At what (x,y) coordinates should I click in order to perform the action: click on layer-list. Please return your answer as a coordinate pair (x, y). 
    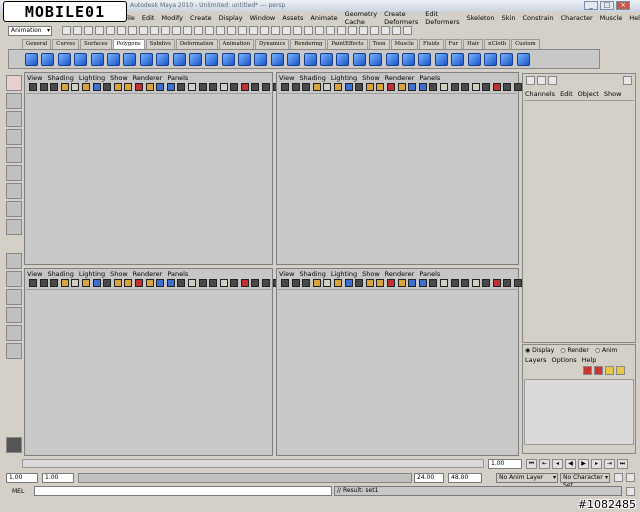
    Looking at the image, I should click on (579, 412).